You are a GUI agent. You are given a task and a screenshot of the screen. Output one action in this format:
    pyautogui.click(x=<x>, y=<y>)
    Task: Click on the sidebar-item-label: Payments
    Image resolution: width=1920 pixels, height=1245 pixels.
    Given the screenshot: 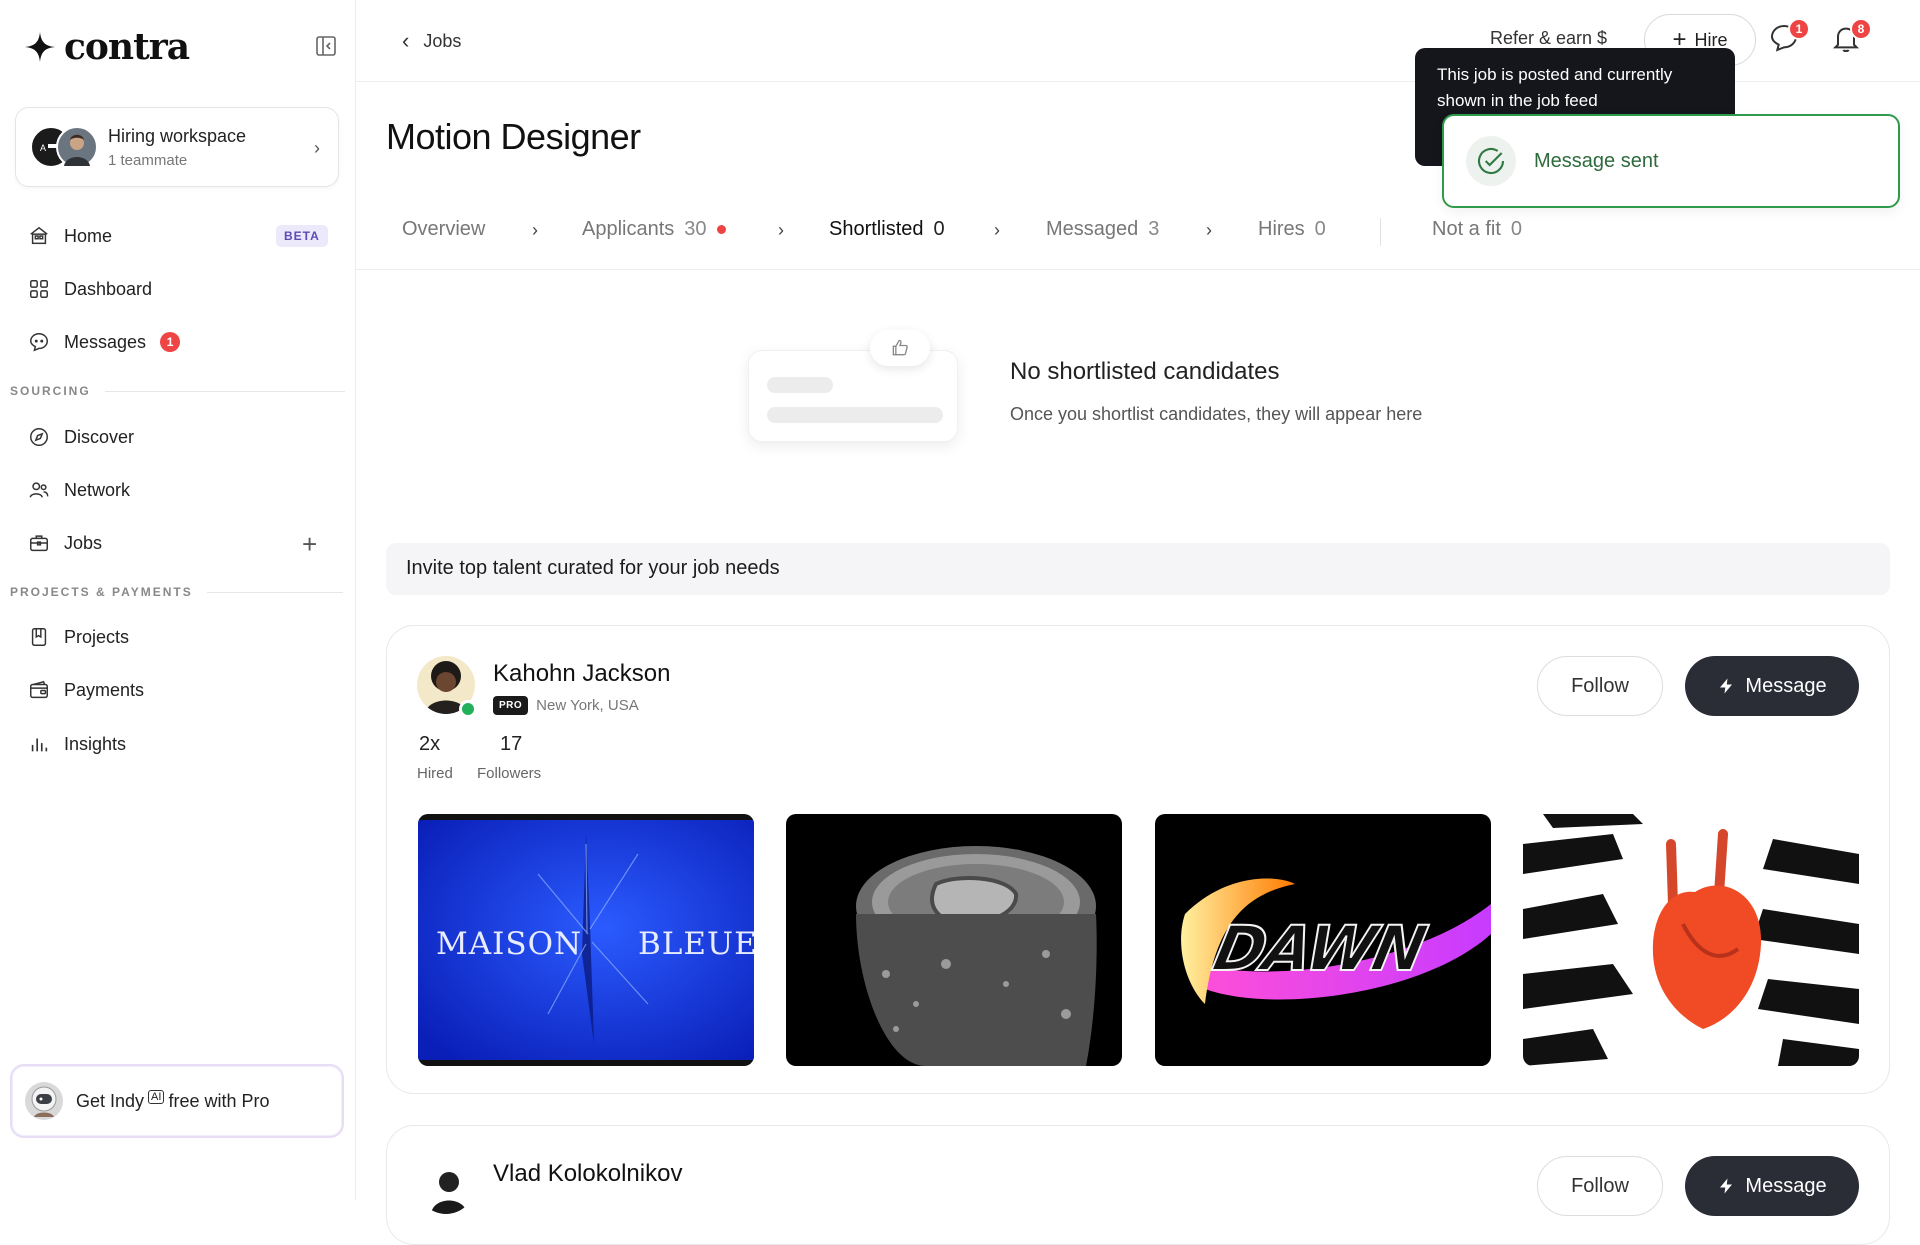 What is the action you would take?
    pyautogui.click(x=104, y=689)
    